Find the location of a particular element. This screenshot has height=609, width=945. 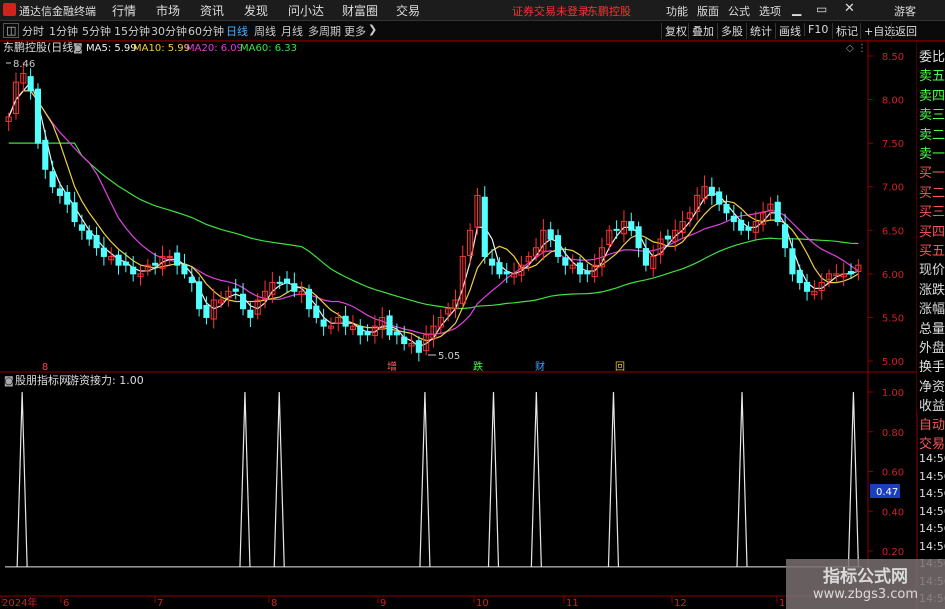

quote-field-label: 总量 is located at coordinates (932, 329).